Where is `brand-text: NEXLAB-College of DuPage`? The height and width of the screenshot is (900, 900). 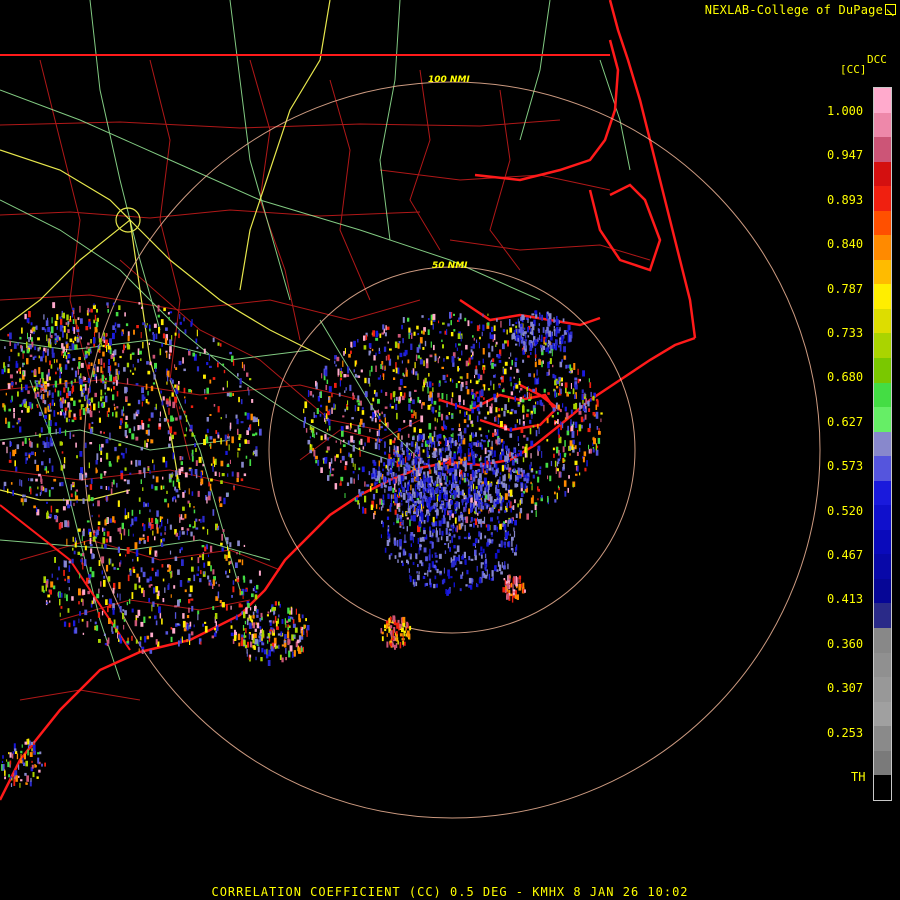
brand-text: NEXLAB-College of DuPage is located at coordinates (794, 10).